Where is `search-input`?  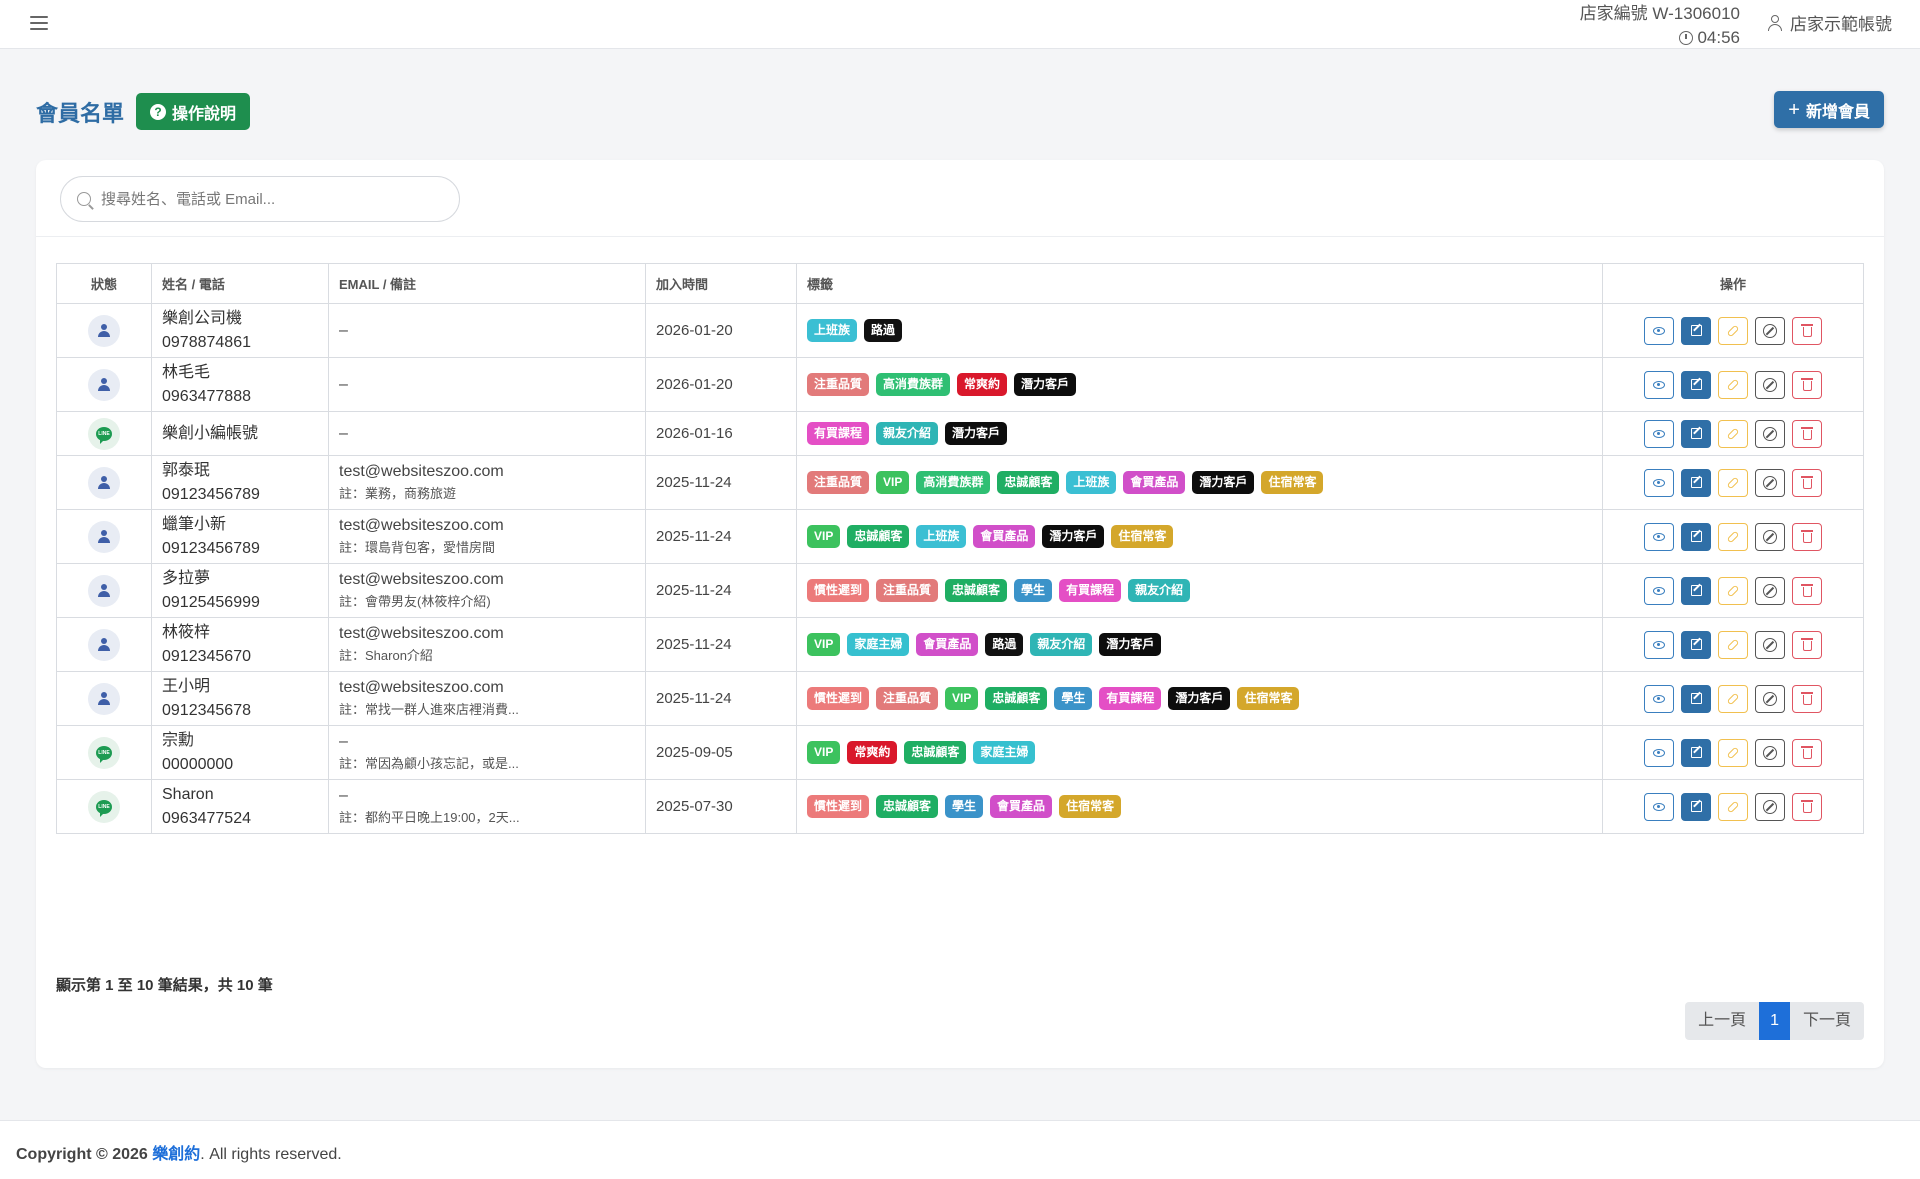
search-input is located at coordinates (266, 199).